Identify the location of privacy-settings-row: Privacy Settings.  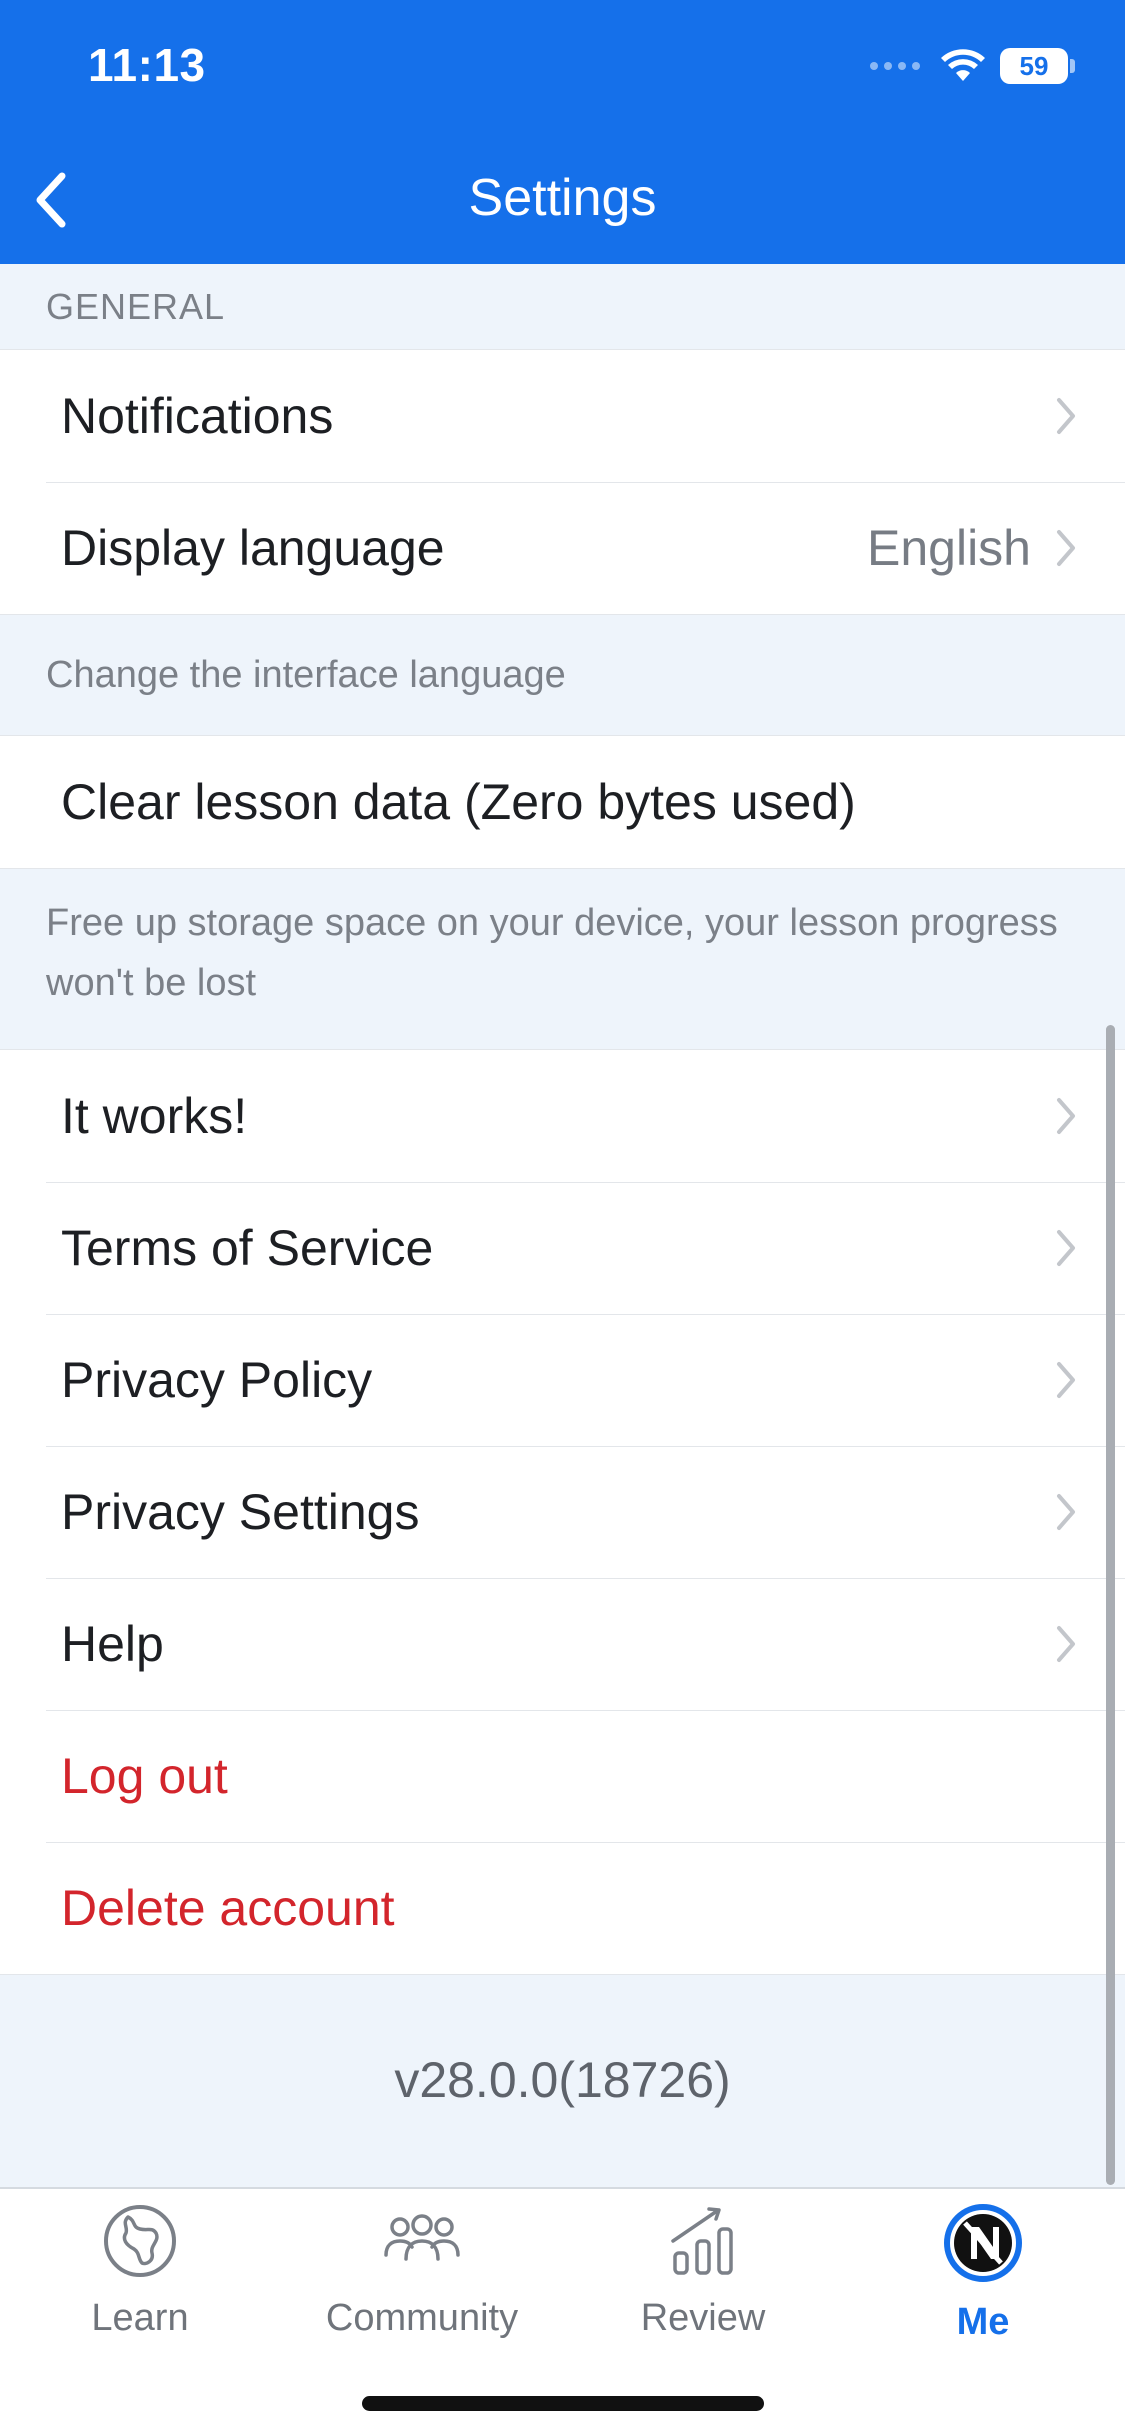
(562, 1512).